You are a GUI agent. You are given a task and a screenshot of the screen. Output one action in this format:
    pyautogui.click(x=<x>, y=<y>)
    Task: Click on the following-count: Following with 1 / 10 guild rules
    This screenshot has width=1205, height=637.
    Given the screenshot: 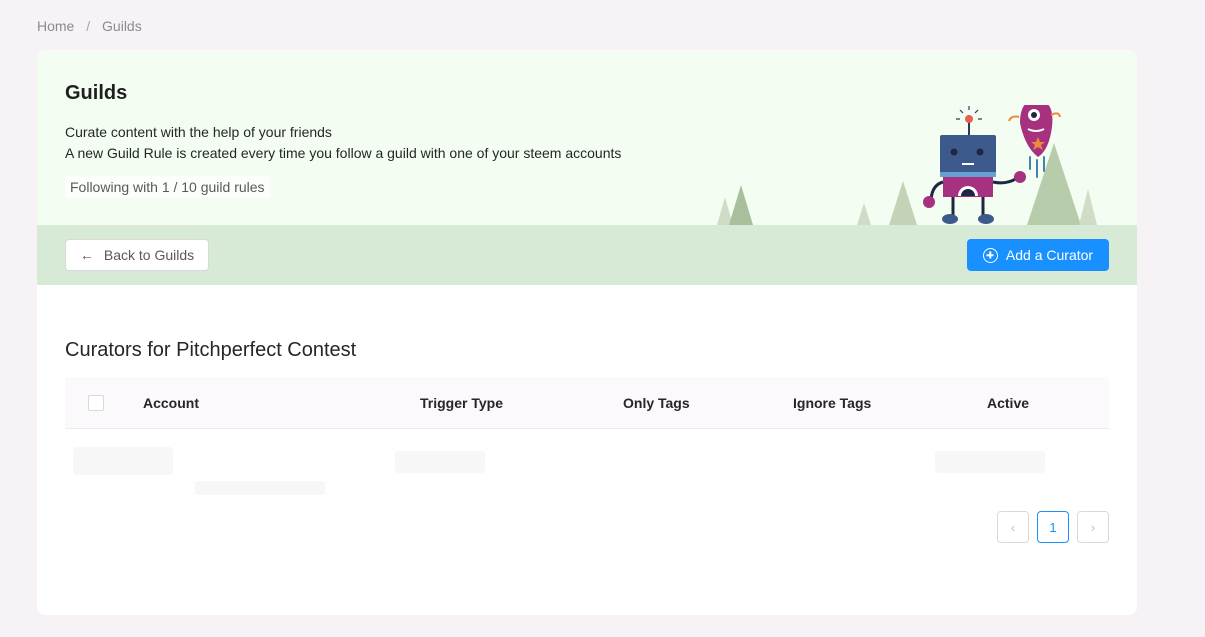 What is the action you would take?
    pyautogui.click(x=167, y=187)
    